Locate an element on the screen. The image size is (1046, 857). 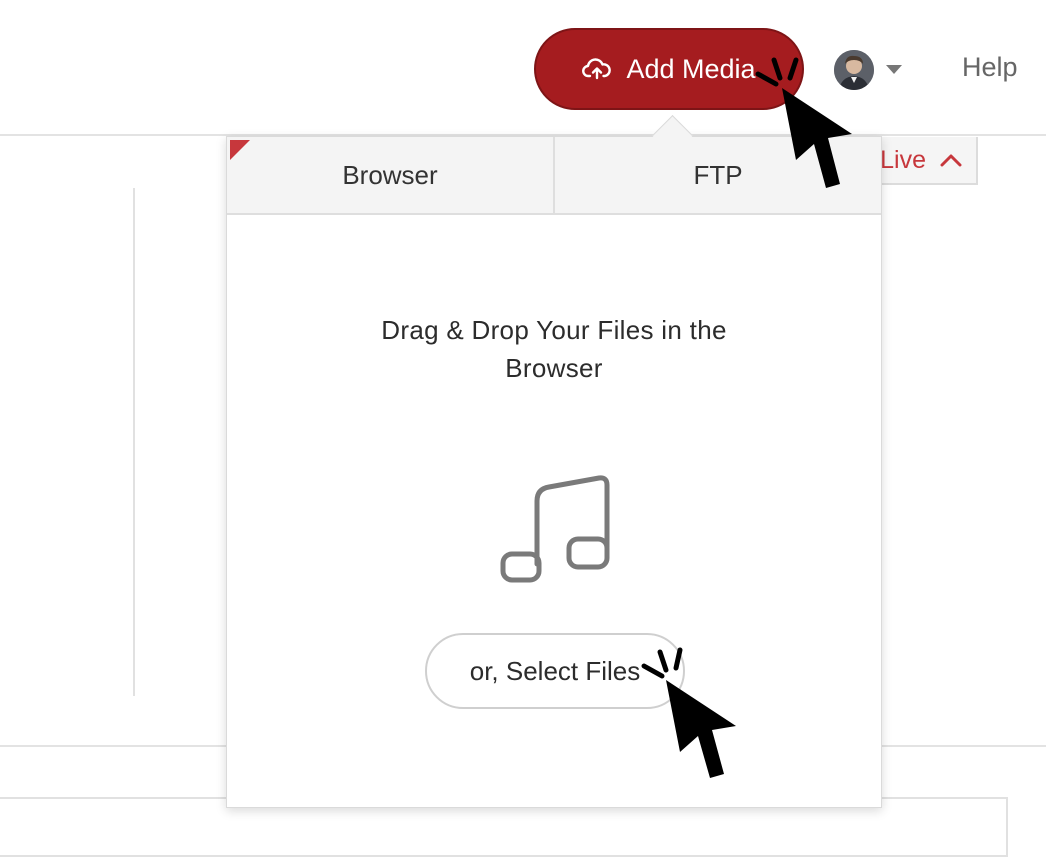
user-avatar-icon is located at coordinates (854, 70).